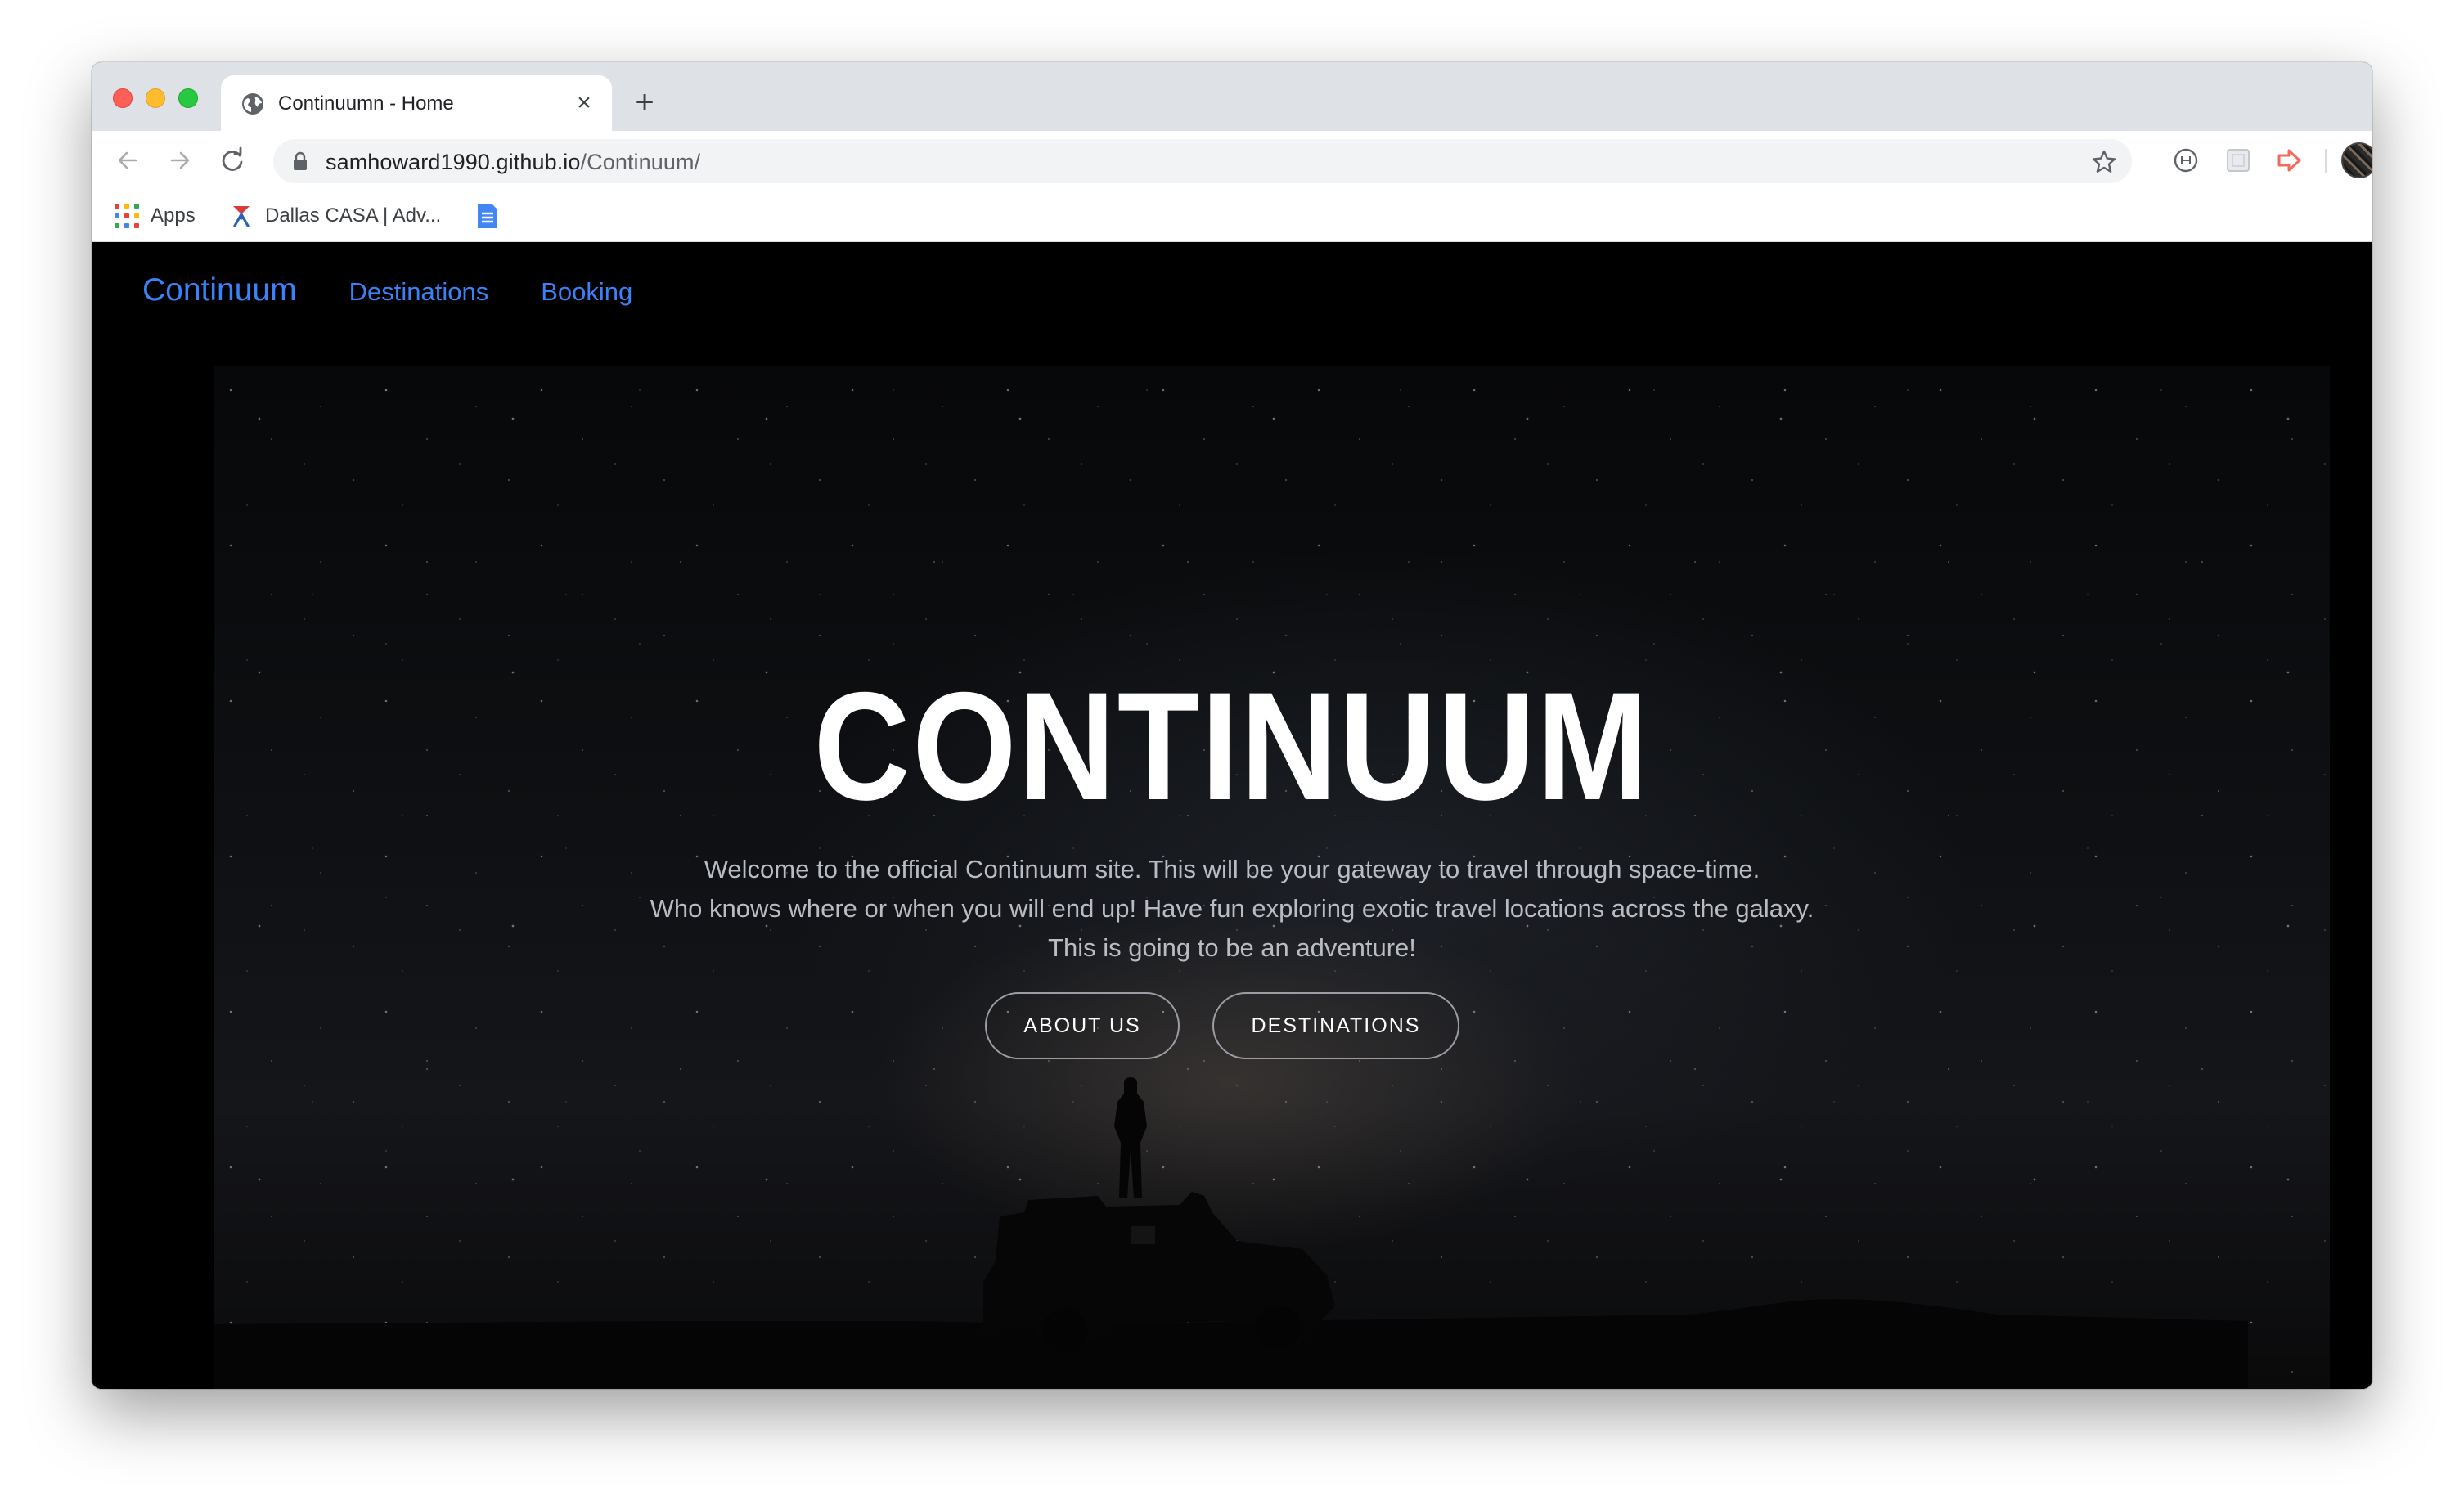  Describe the element at coordinates (2186, 160) in the screenshot. I see `extension-circle-icon` at that location.